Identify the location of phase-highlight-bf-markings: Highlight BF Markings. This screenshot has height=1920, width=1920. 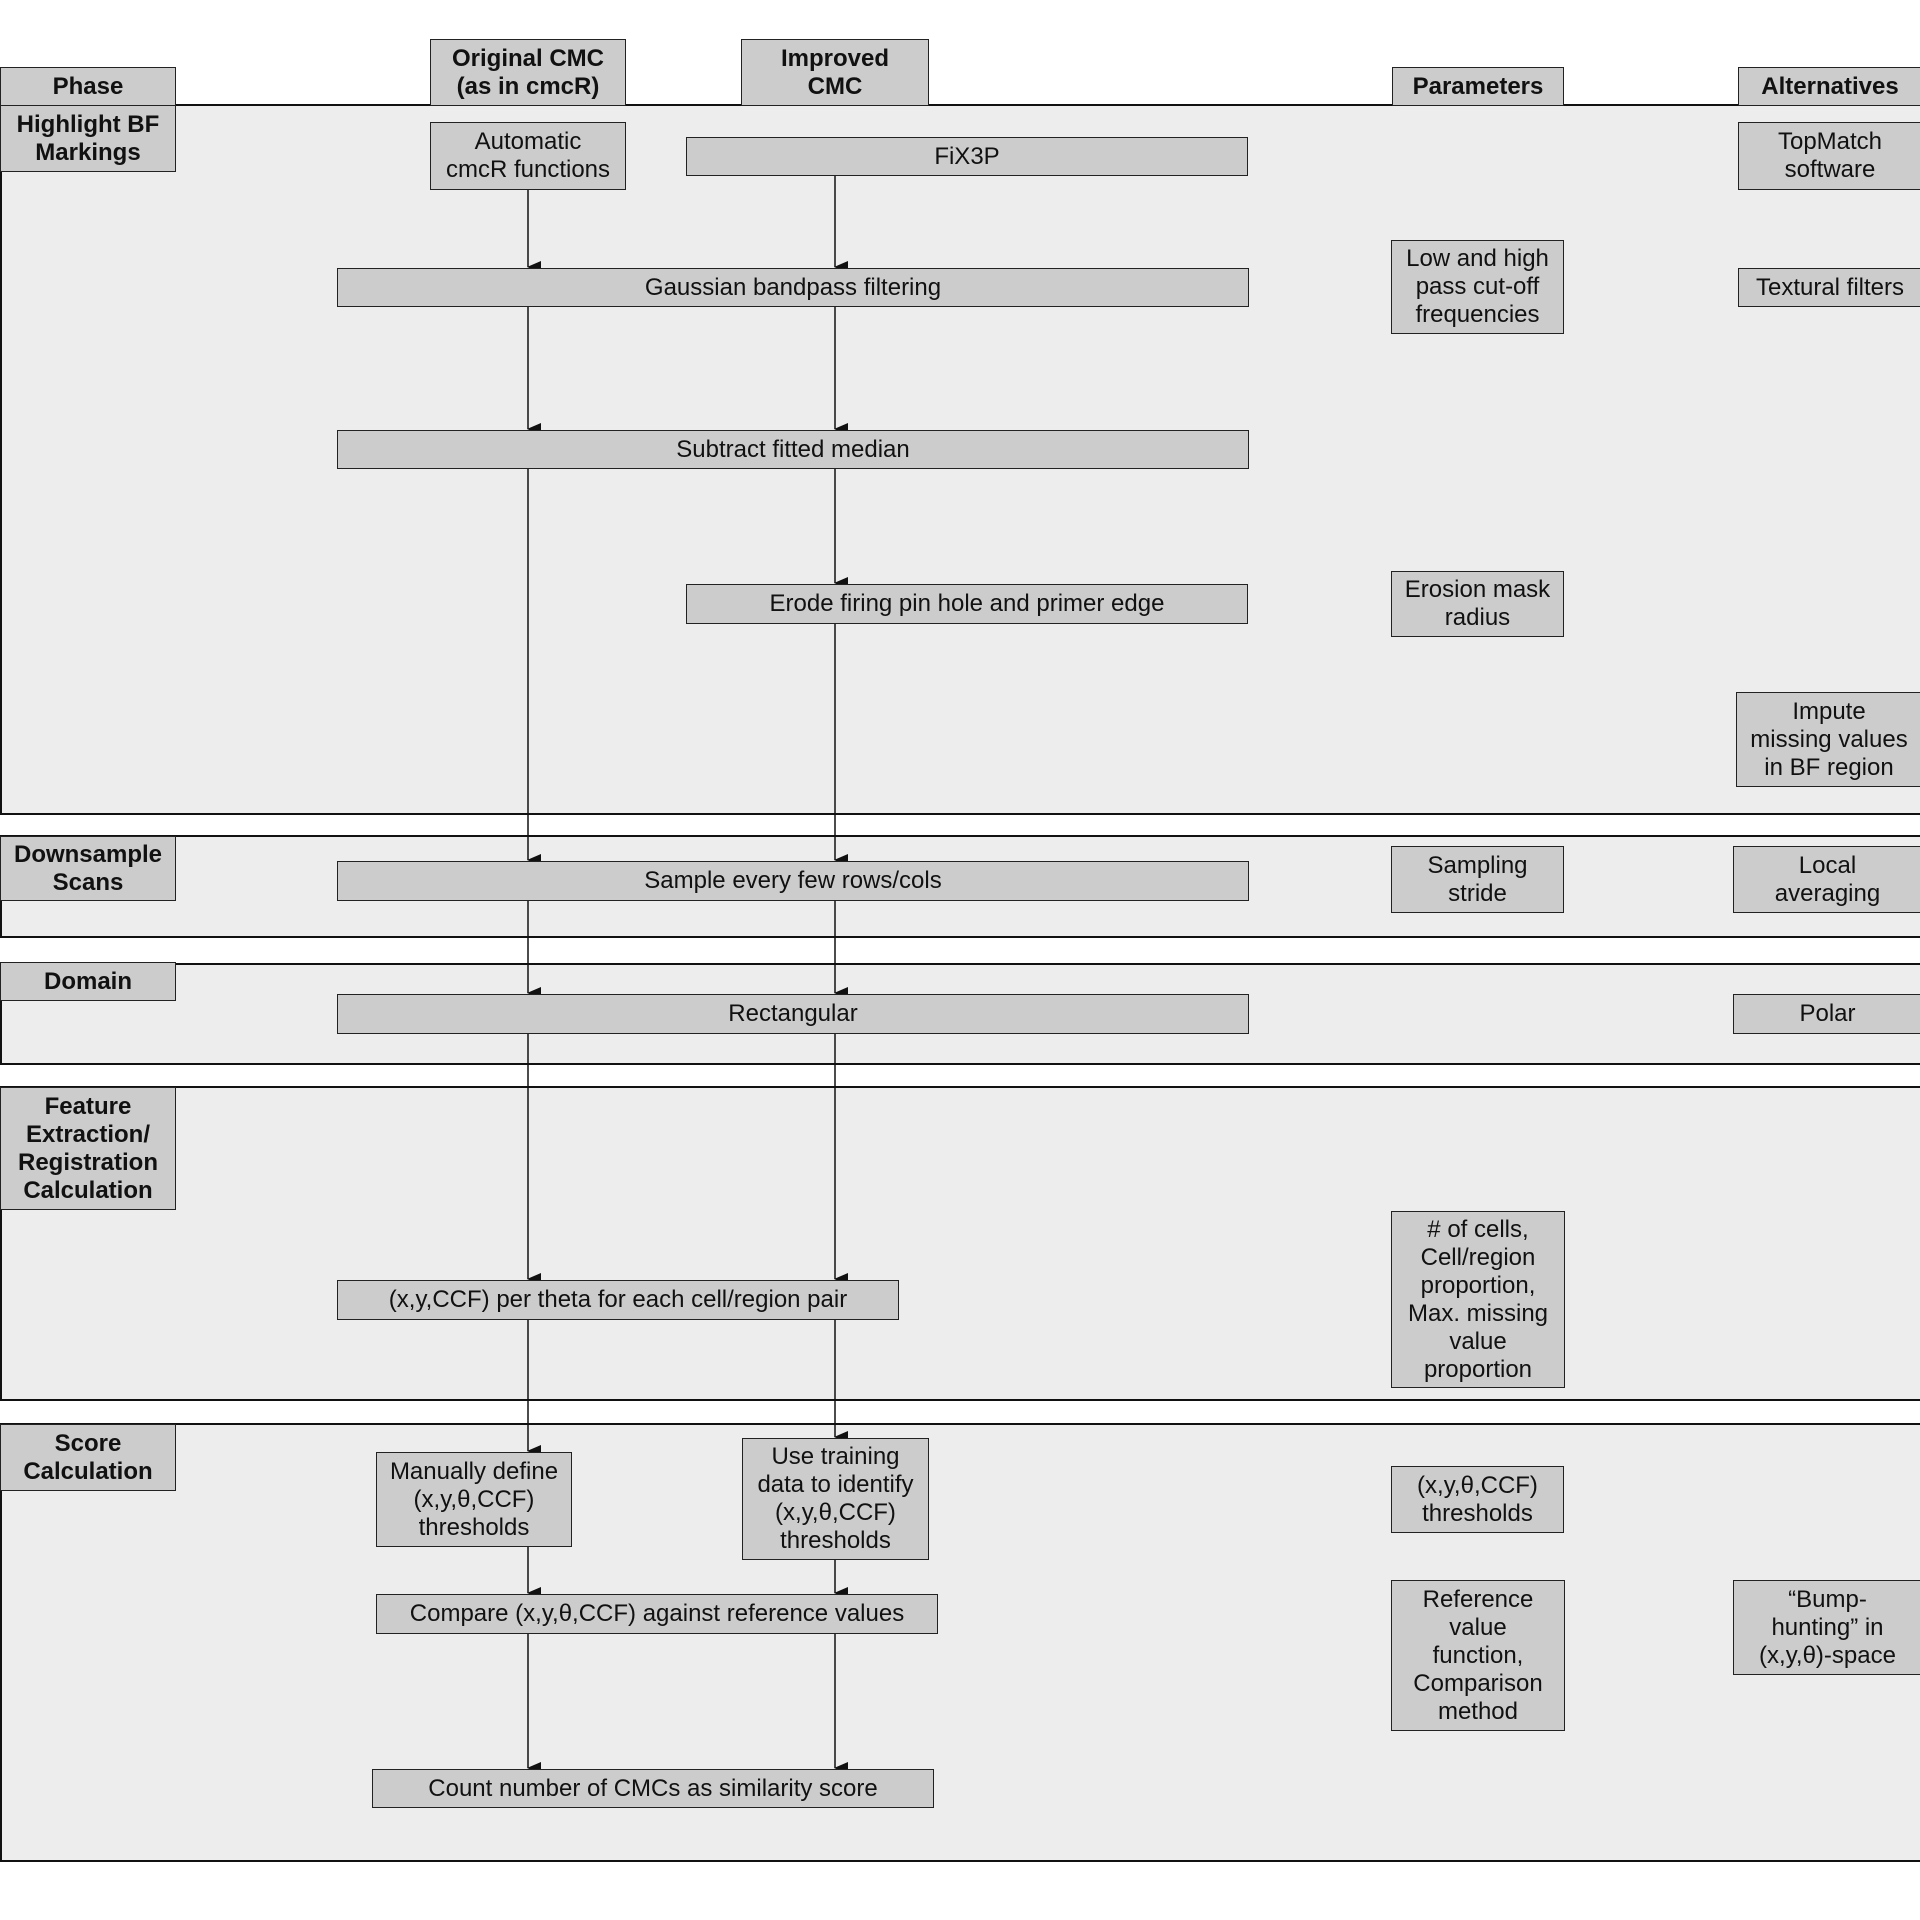
(88, 138).